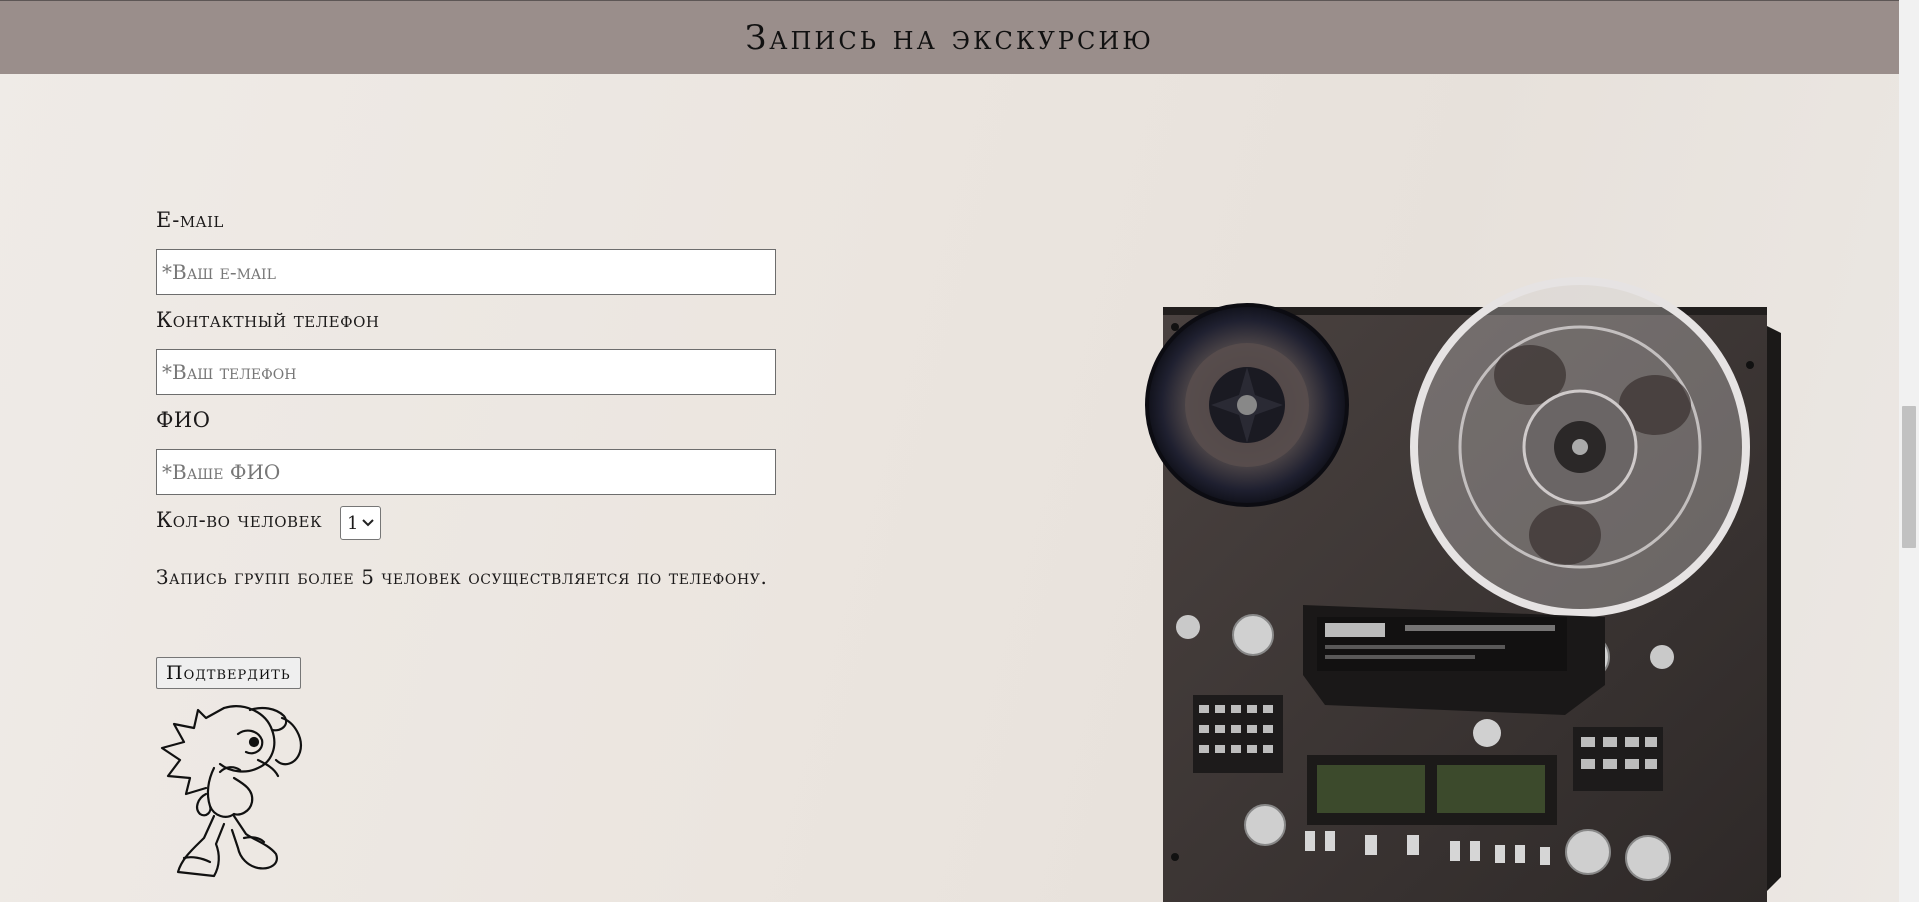 The height and width of the screenshot is (902, 1919). I want to click on page-scrollbar, so click(1909, 451).